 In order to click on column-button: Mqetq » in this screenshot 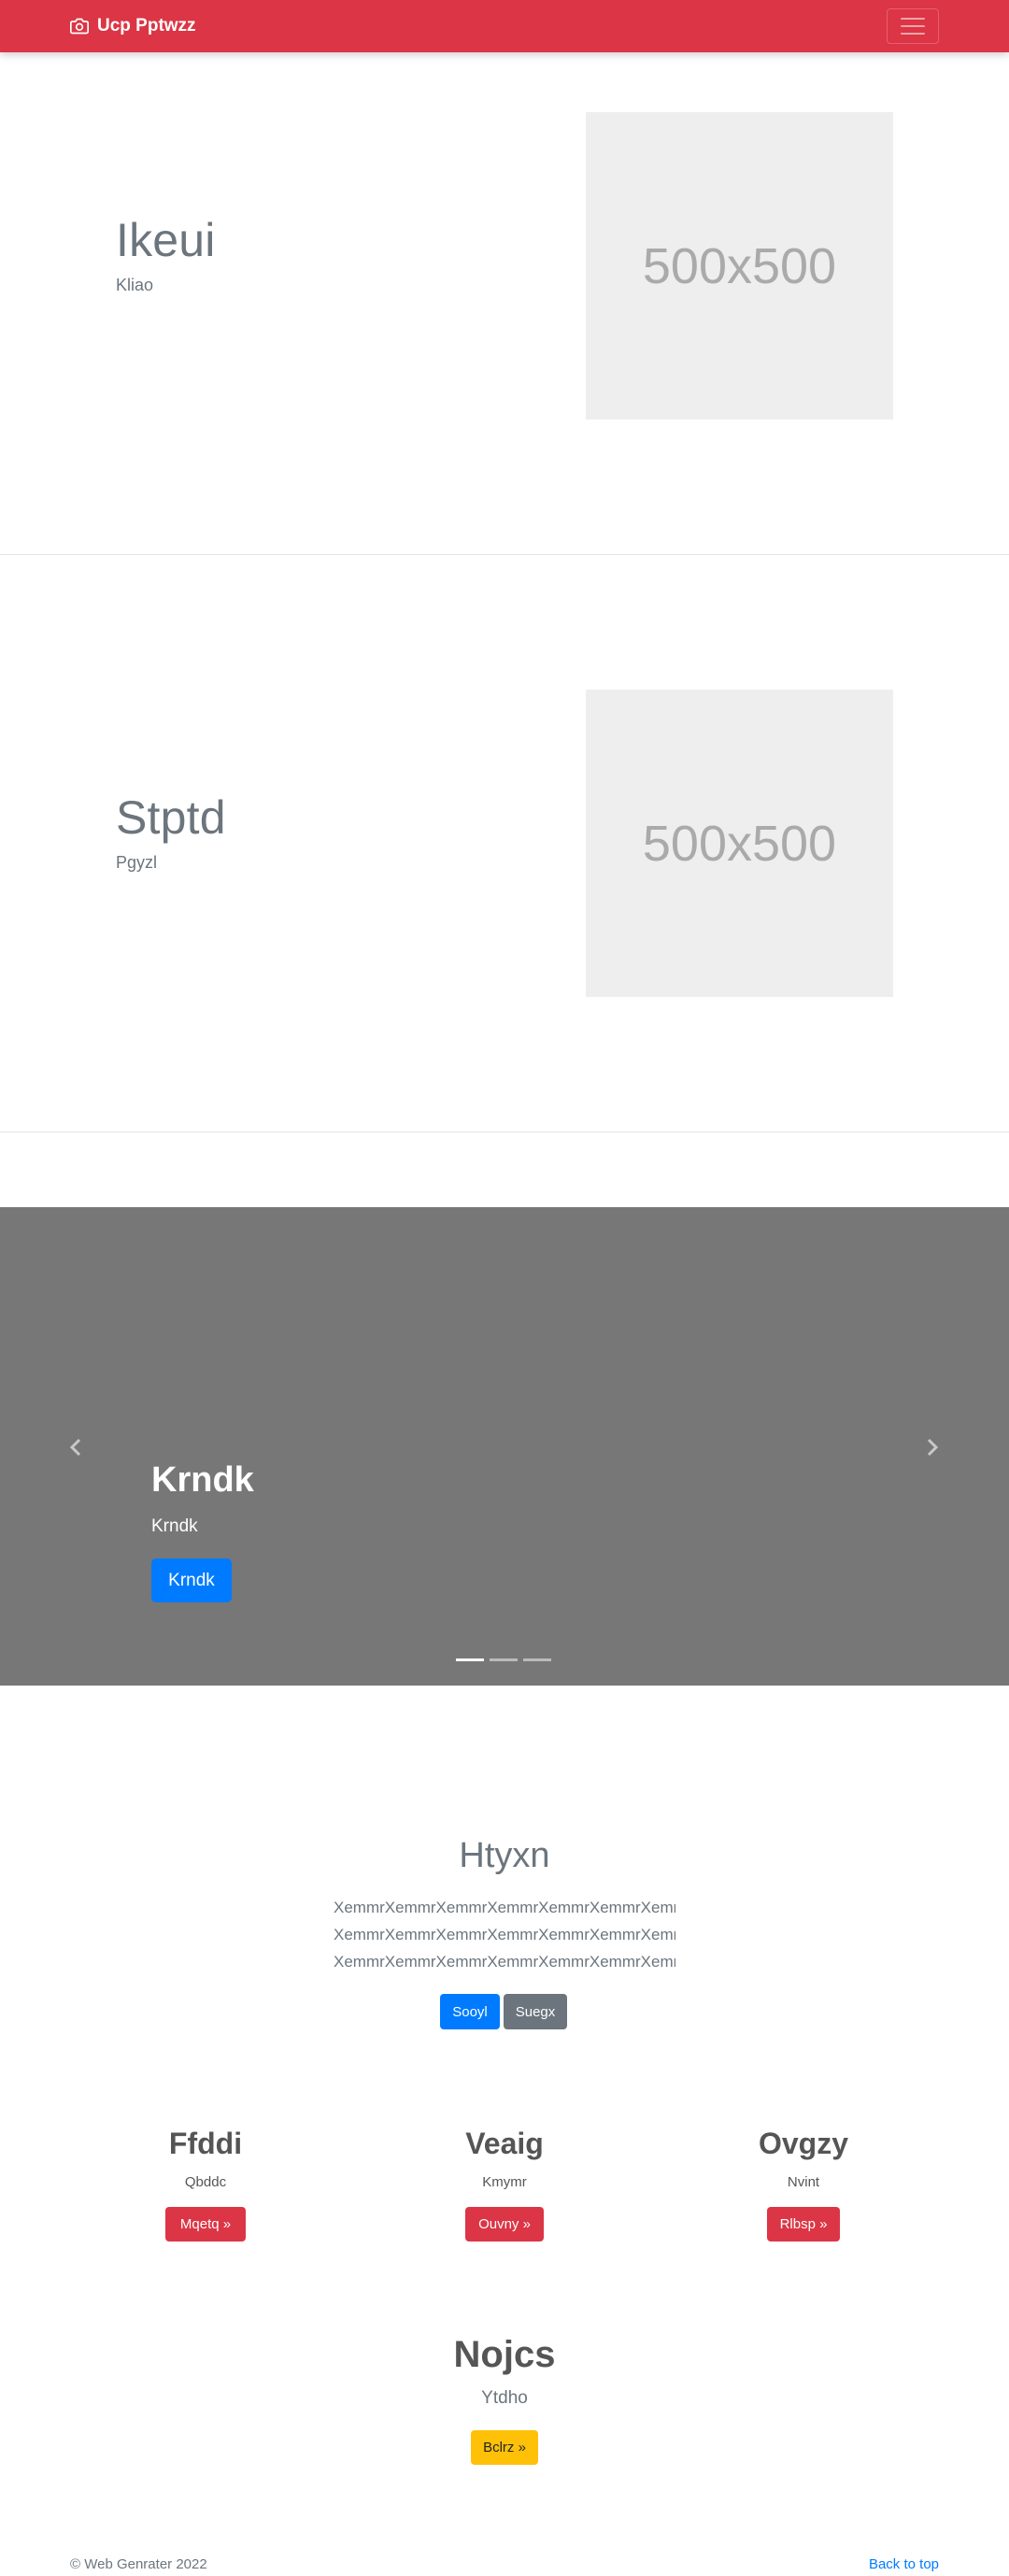, I will do `click(205, 2225)`.